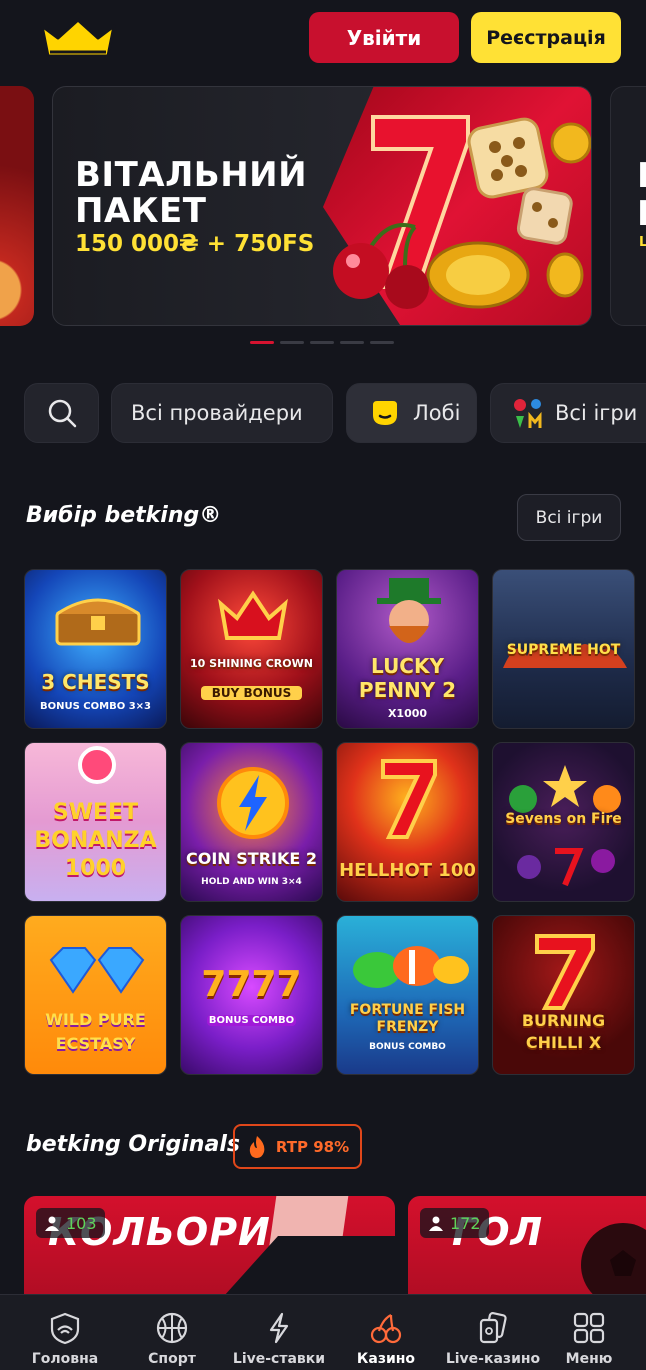  What do you see at coordinates (568, 413) in the screenshot?
I see `all-games-filter: Всі ігри` at bounding box center [568, 413].